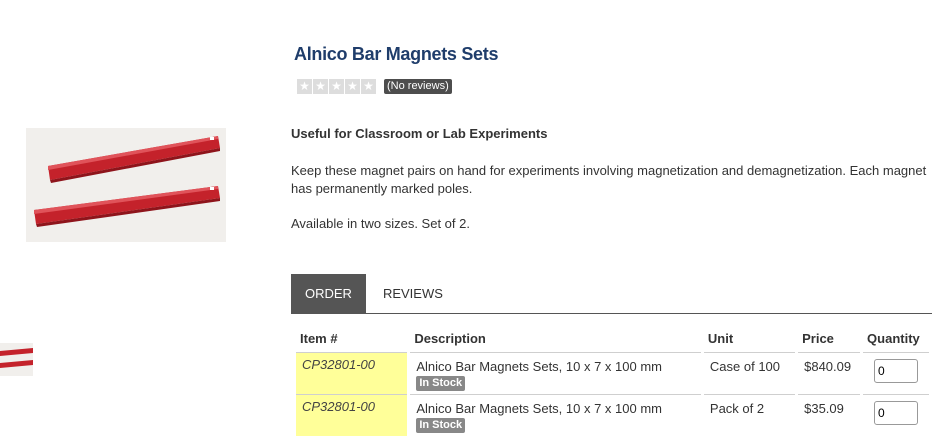 This screenshot has height=444, width=932. Describe the element at coordinates (413, 293) in the screenshot. I see `tab-reviews: REVIEWS` at that location.